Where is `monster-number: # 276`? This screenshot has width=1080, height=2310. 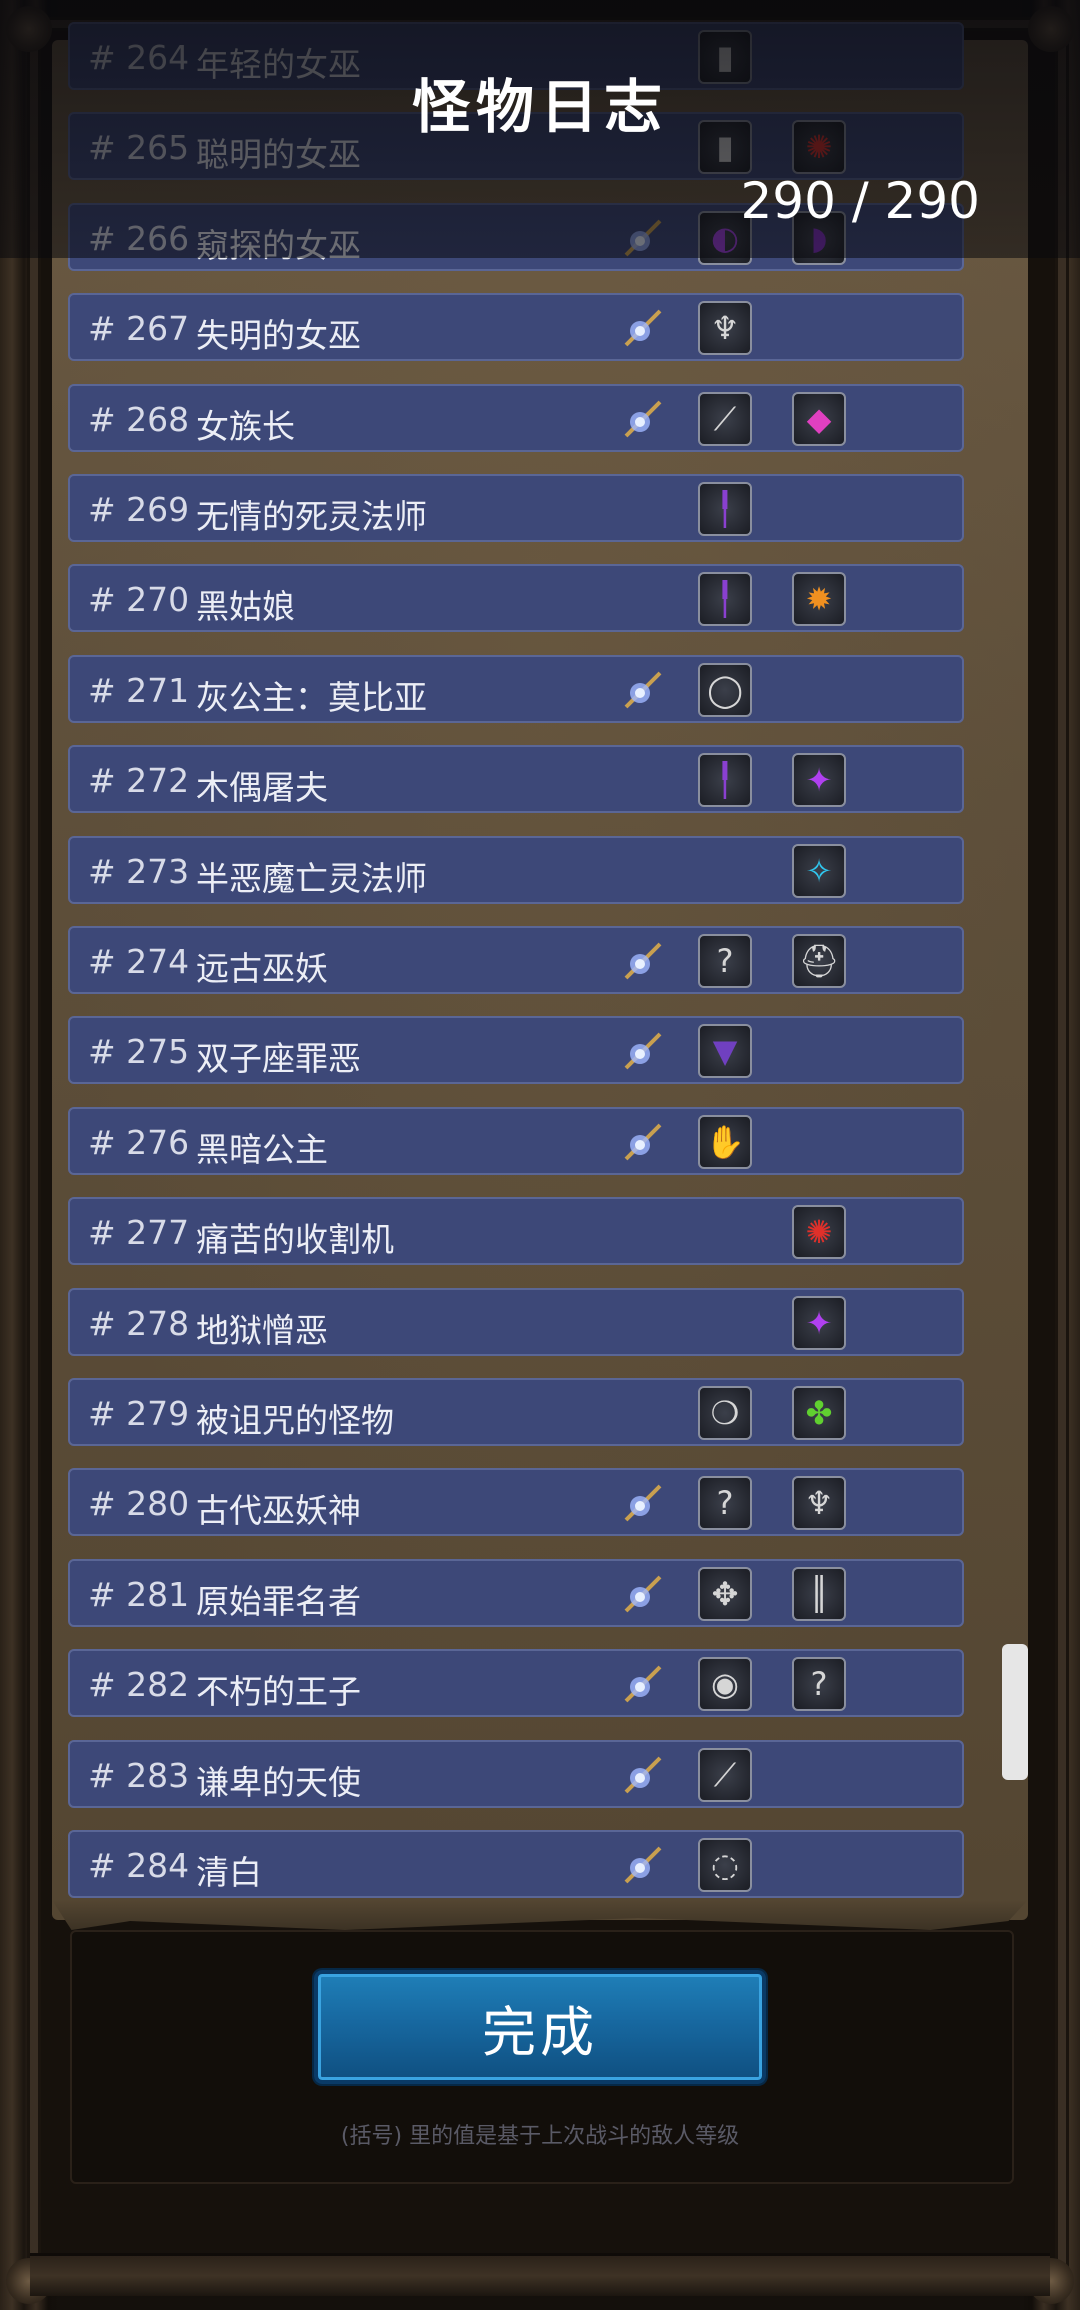
monster-number: # 276 is located at coordinates (139, 1142).